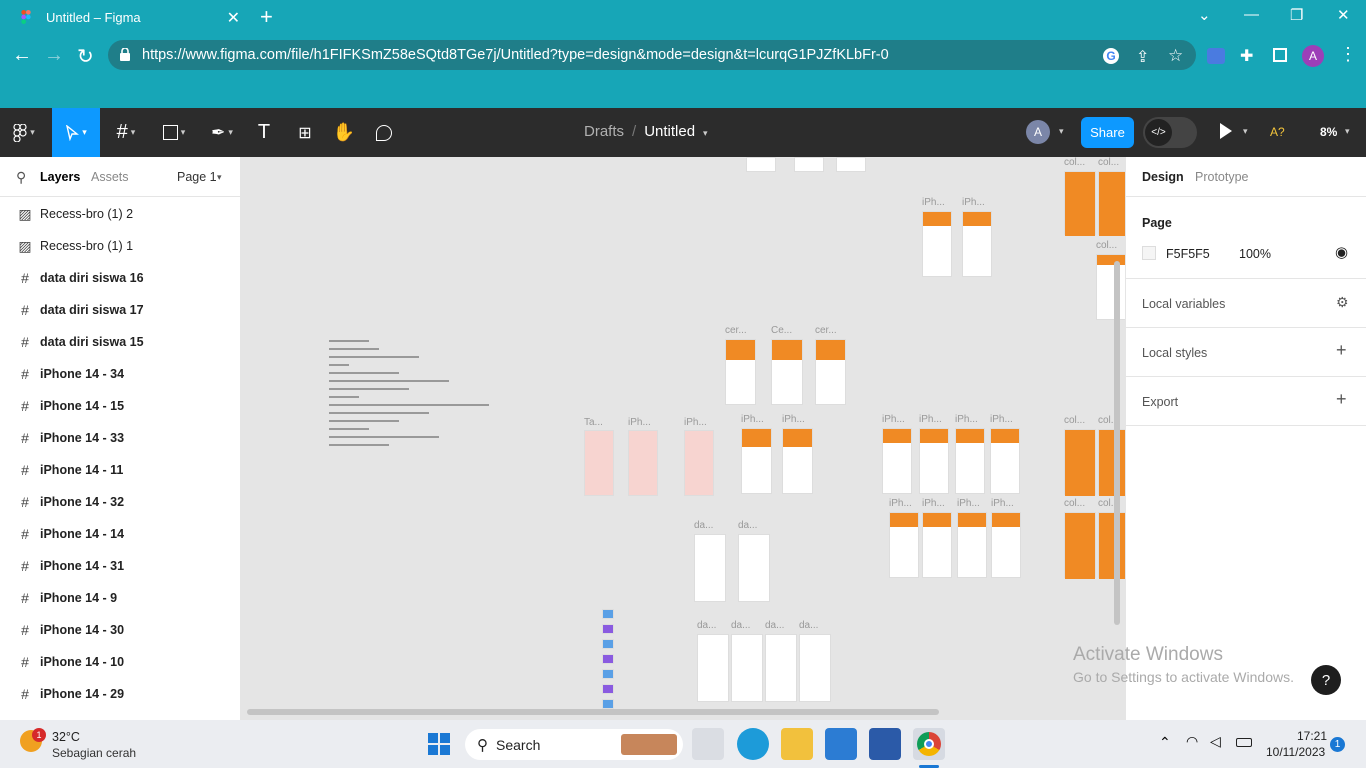 This screenshot has width=1366, height=768. What do you see at coordinates (1163, 177) in the screenshot?
I see `tab-design: Design` at bounding box center [1163, 177].